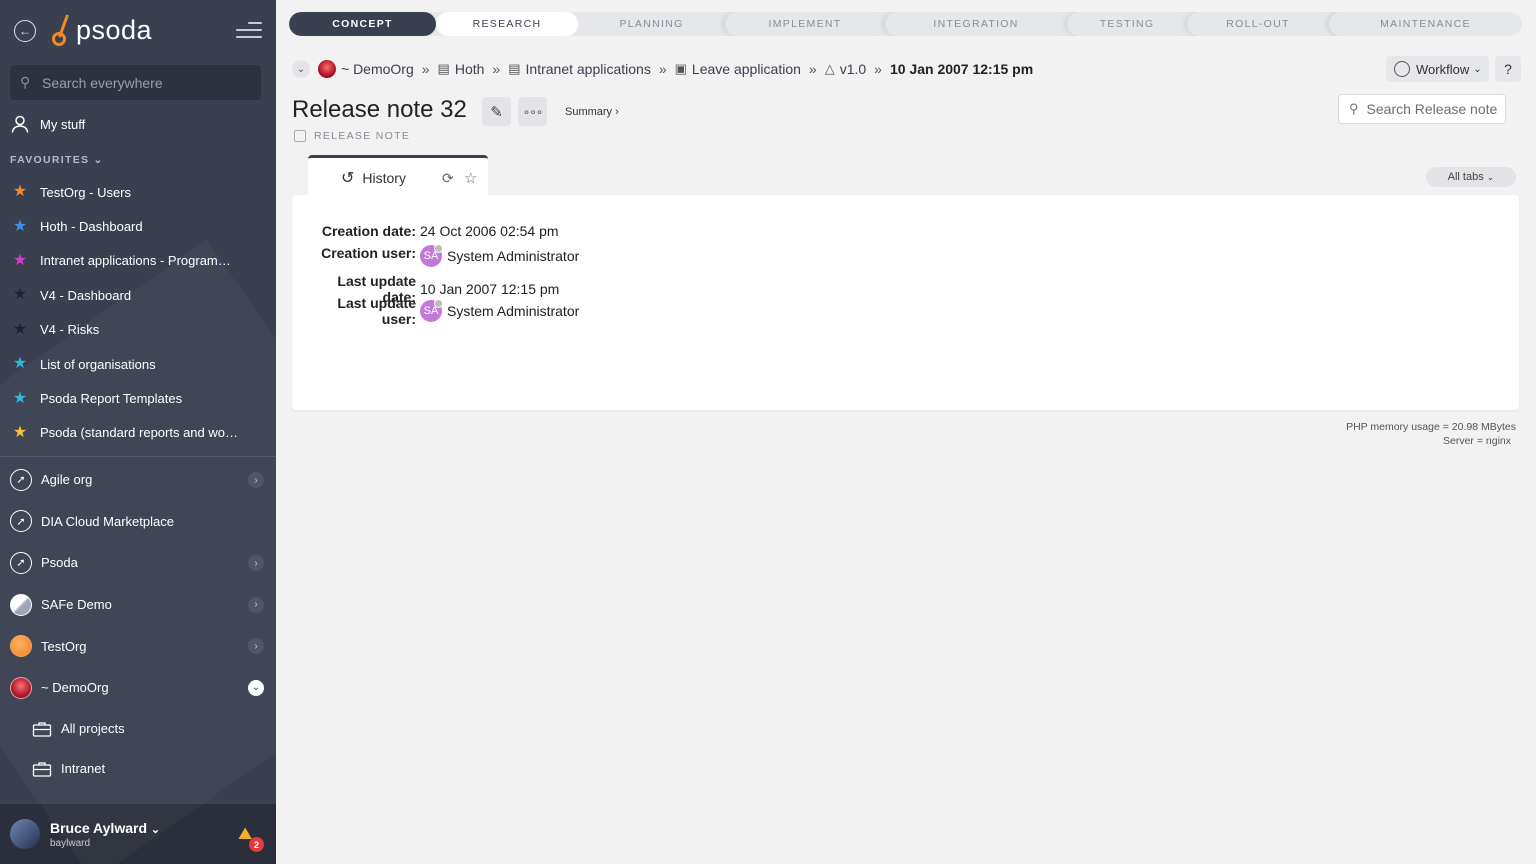  I want to click on favourite-item: ★ V4 - Dashboard, so click(140, 295).